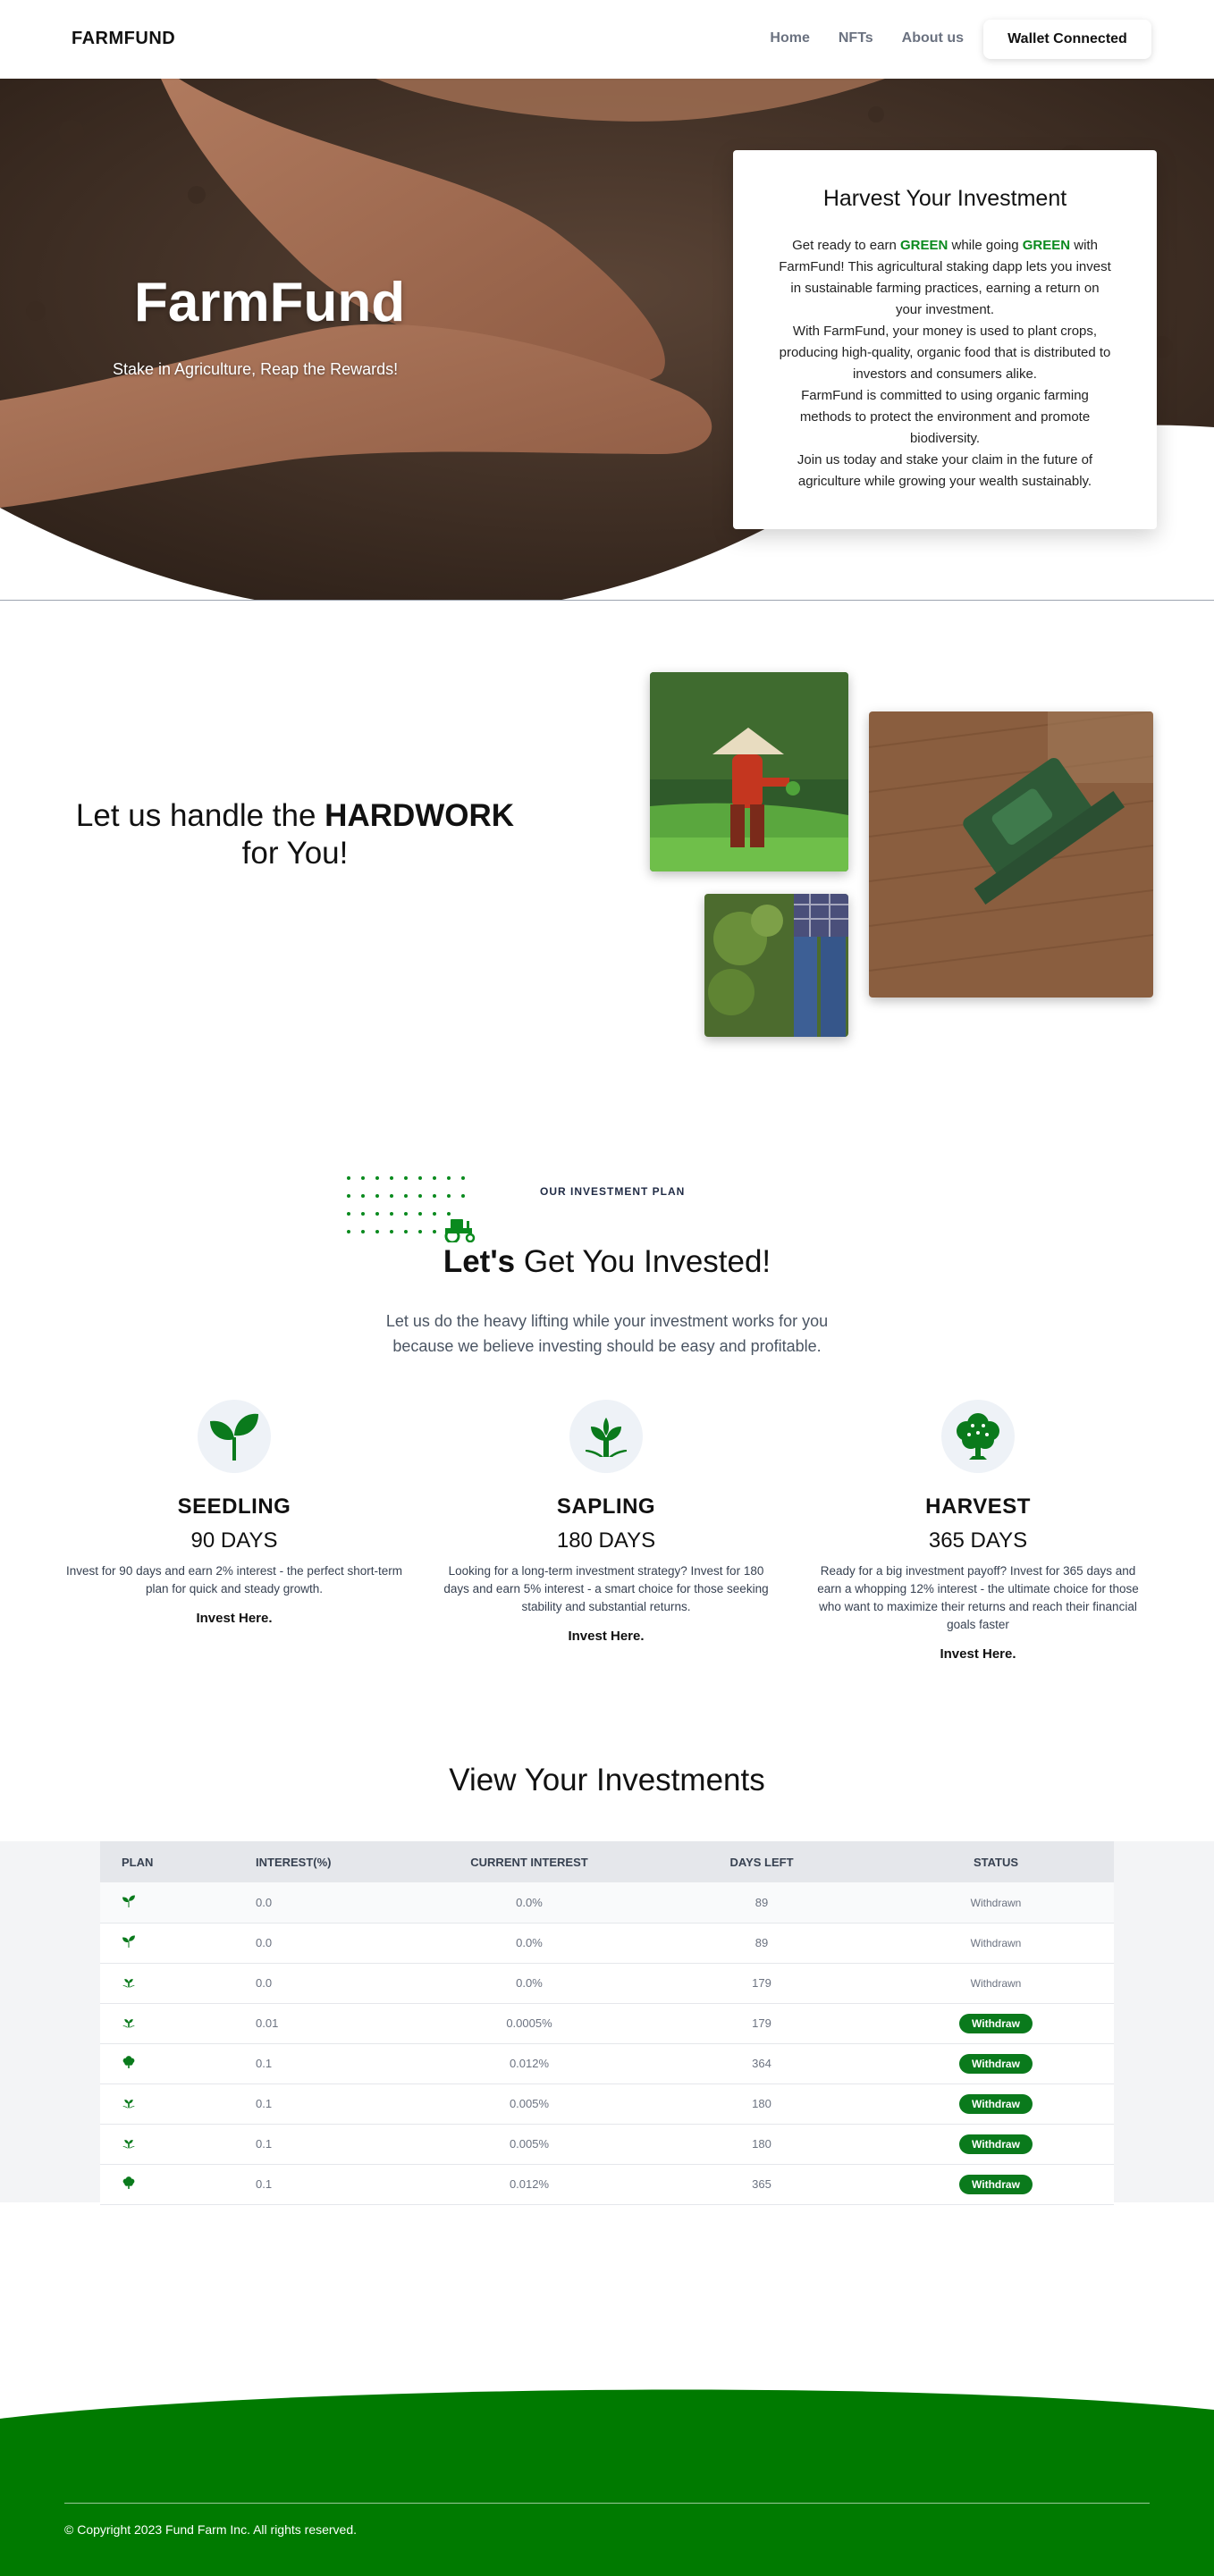 The height and width of the screenshot is (2576, 1214). Describe the element at coordinates (613, 1191) in the screenshot. I see `section-label: OUR INVESTMENT PLAN` at that location.